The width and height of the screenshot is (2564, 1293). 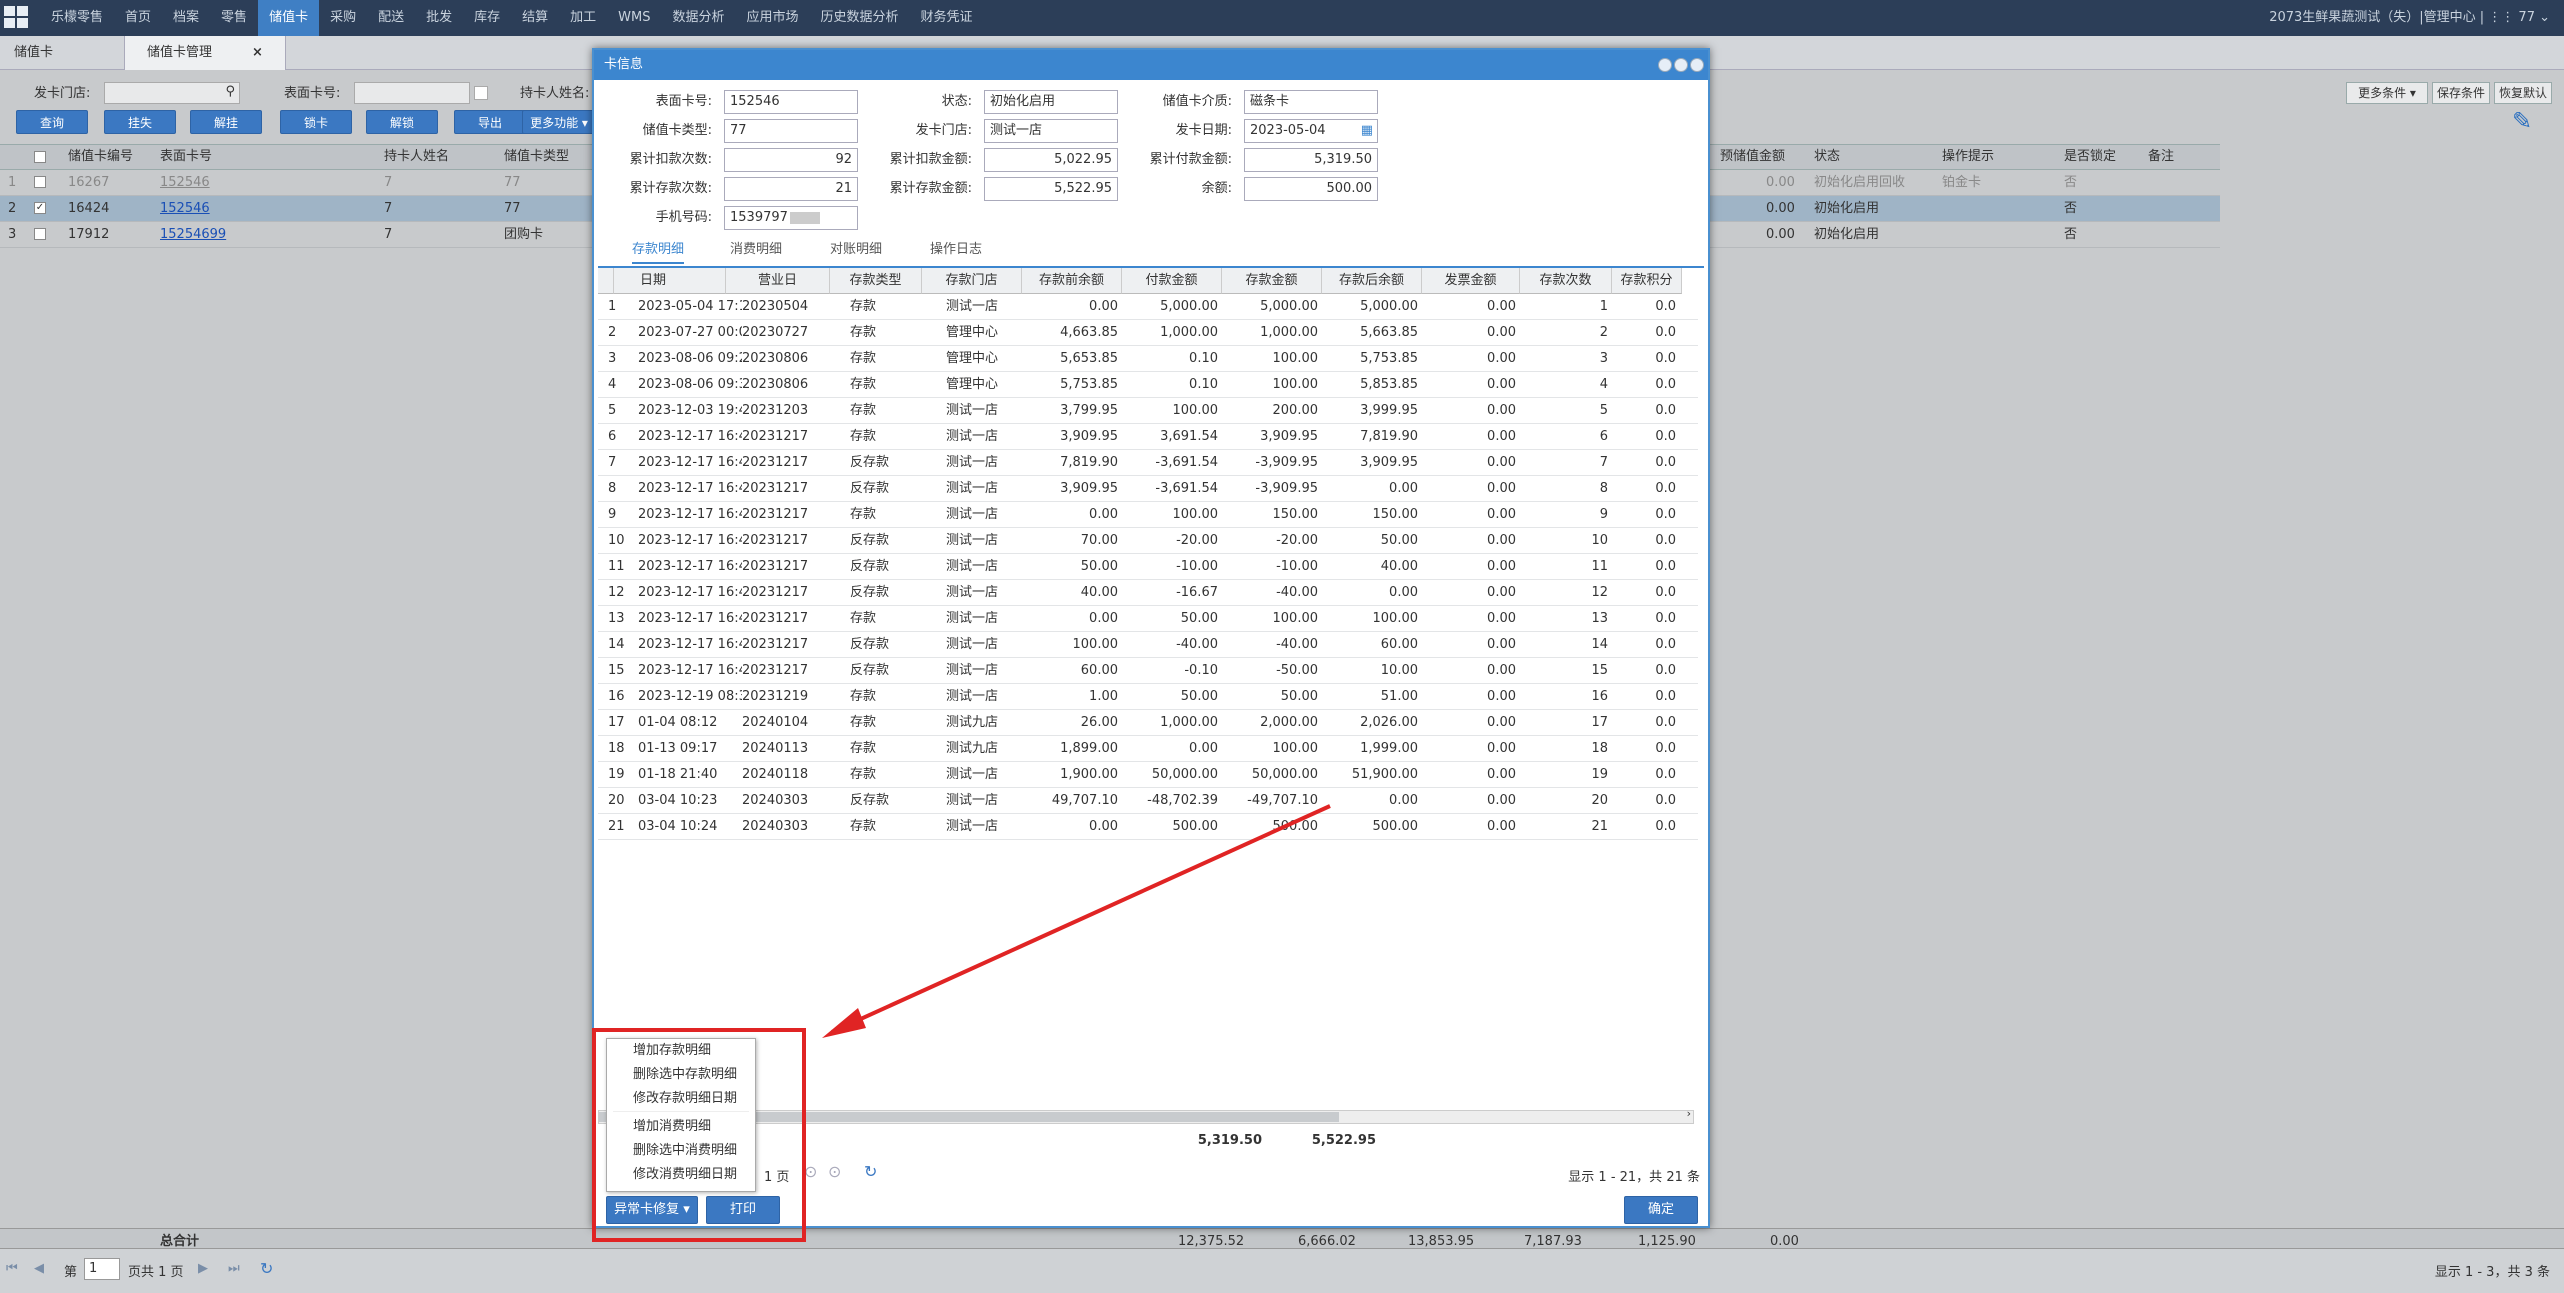 I want to click on nav-item: 配送, so click(x=391, y=18).